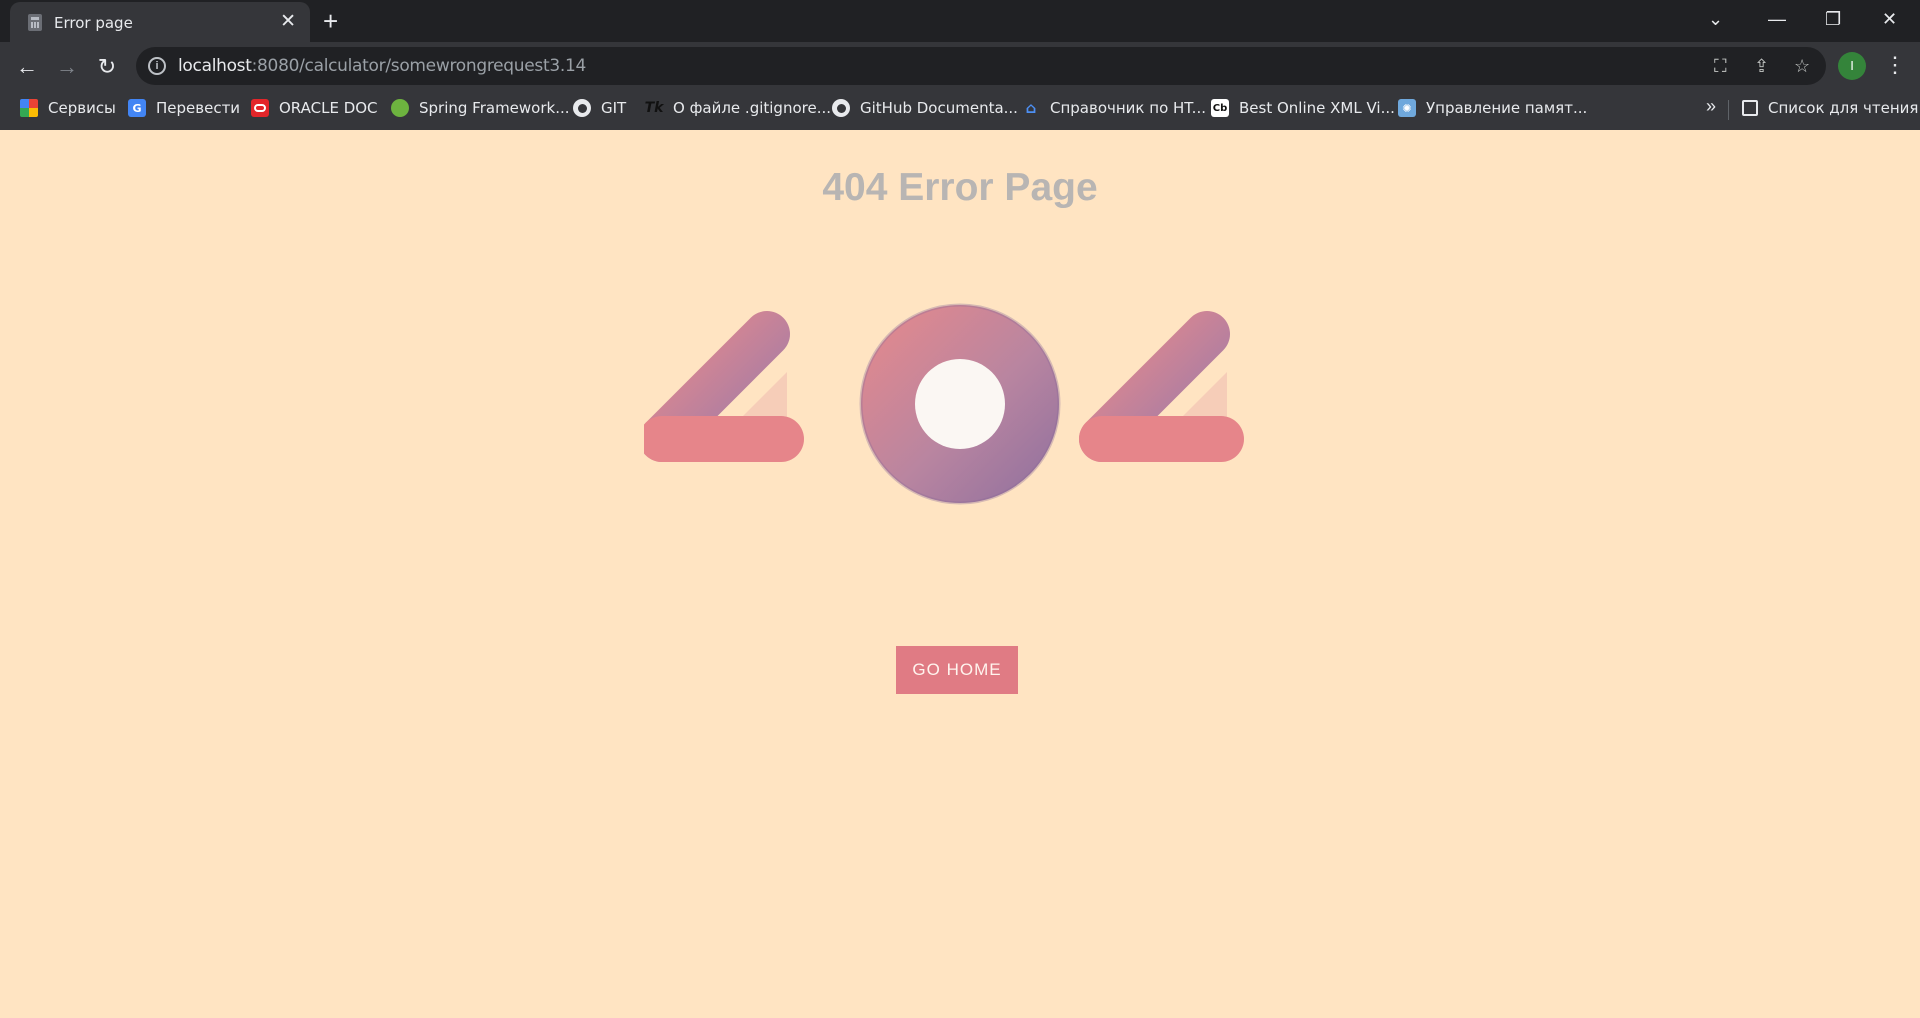 The width and height of the screenshot is (1920, 1018). Describe the element at coordinates (330, 21) in the screenshot. I see `new-tab-plus-icon: +` at that location.